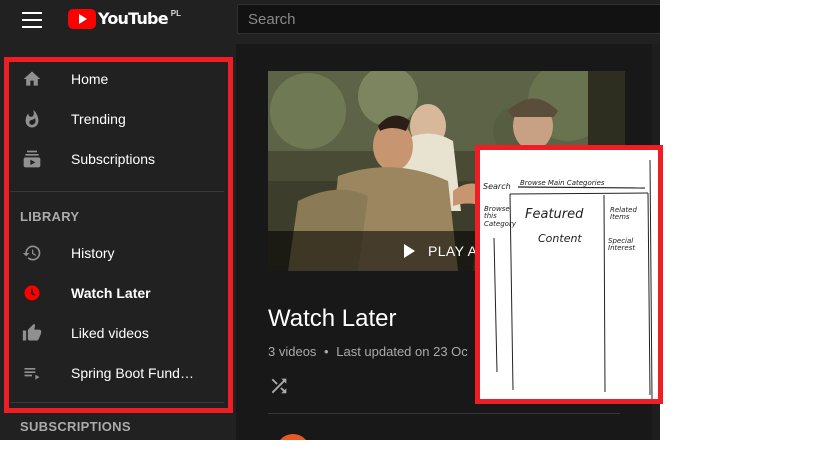 The height and width of the screenshot is (460, 819). What do you see at coordinates (75, 426) in the screenshot?
I see `subscriptions-section-title: SUBSCRIPTIONS` at bounding box center [75, 426].